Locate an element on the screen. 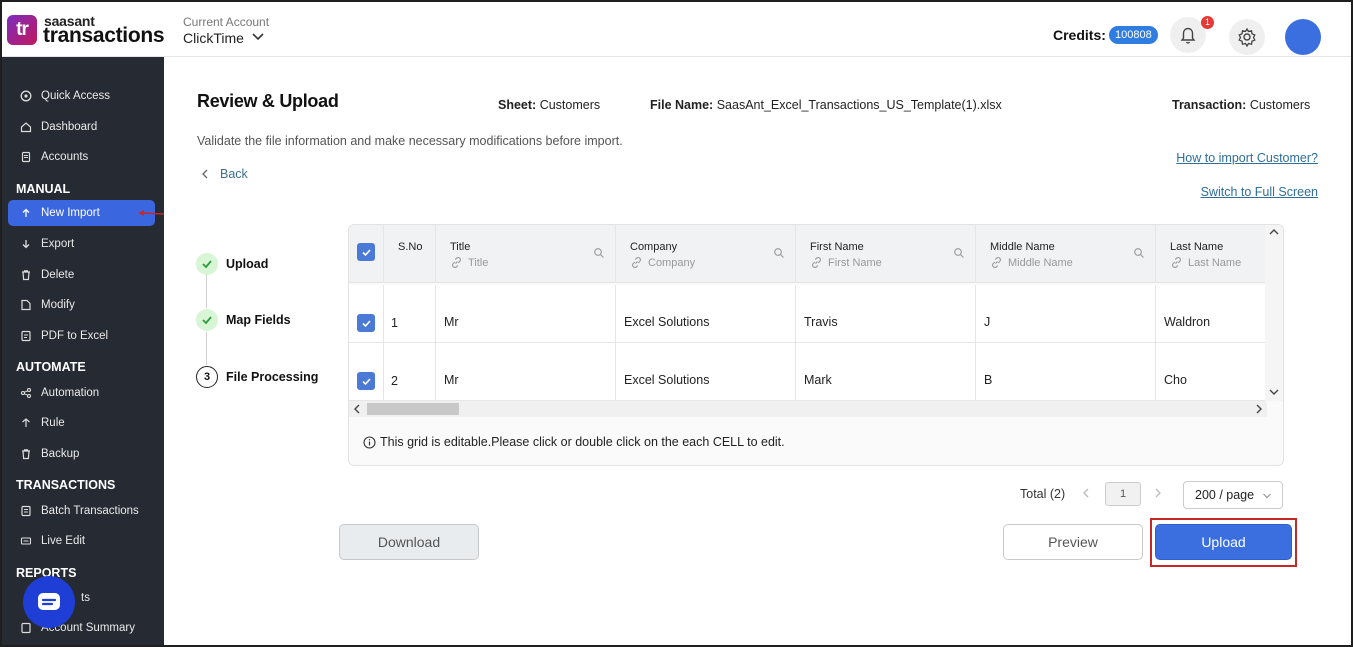 The height and width of the screenshot is (647, 1353). sidebar-item-modify: Modify is located at coordinates (81, 305).